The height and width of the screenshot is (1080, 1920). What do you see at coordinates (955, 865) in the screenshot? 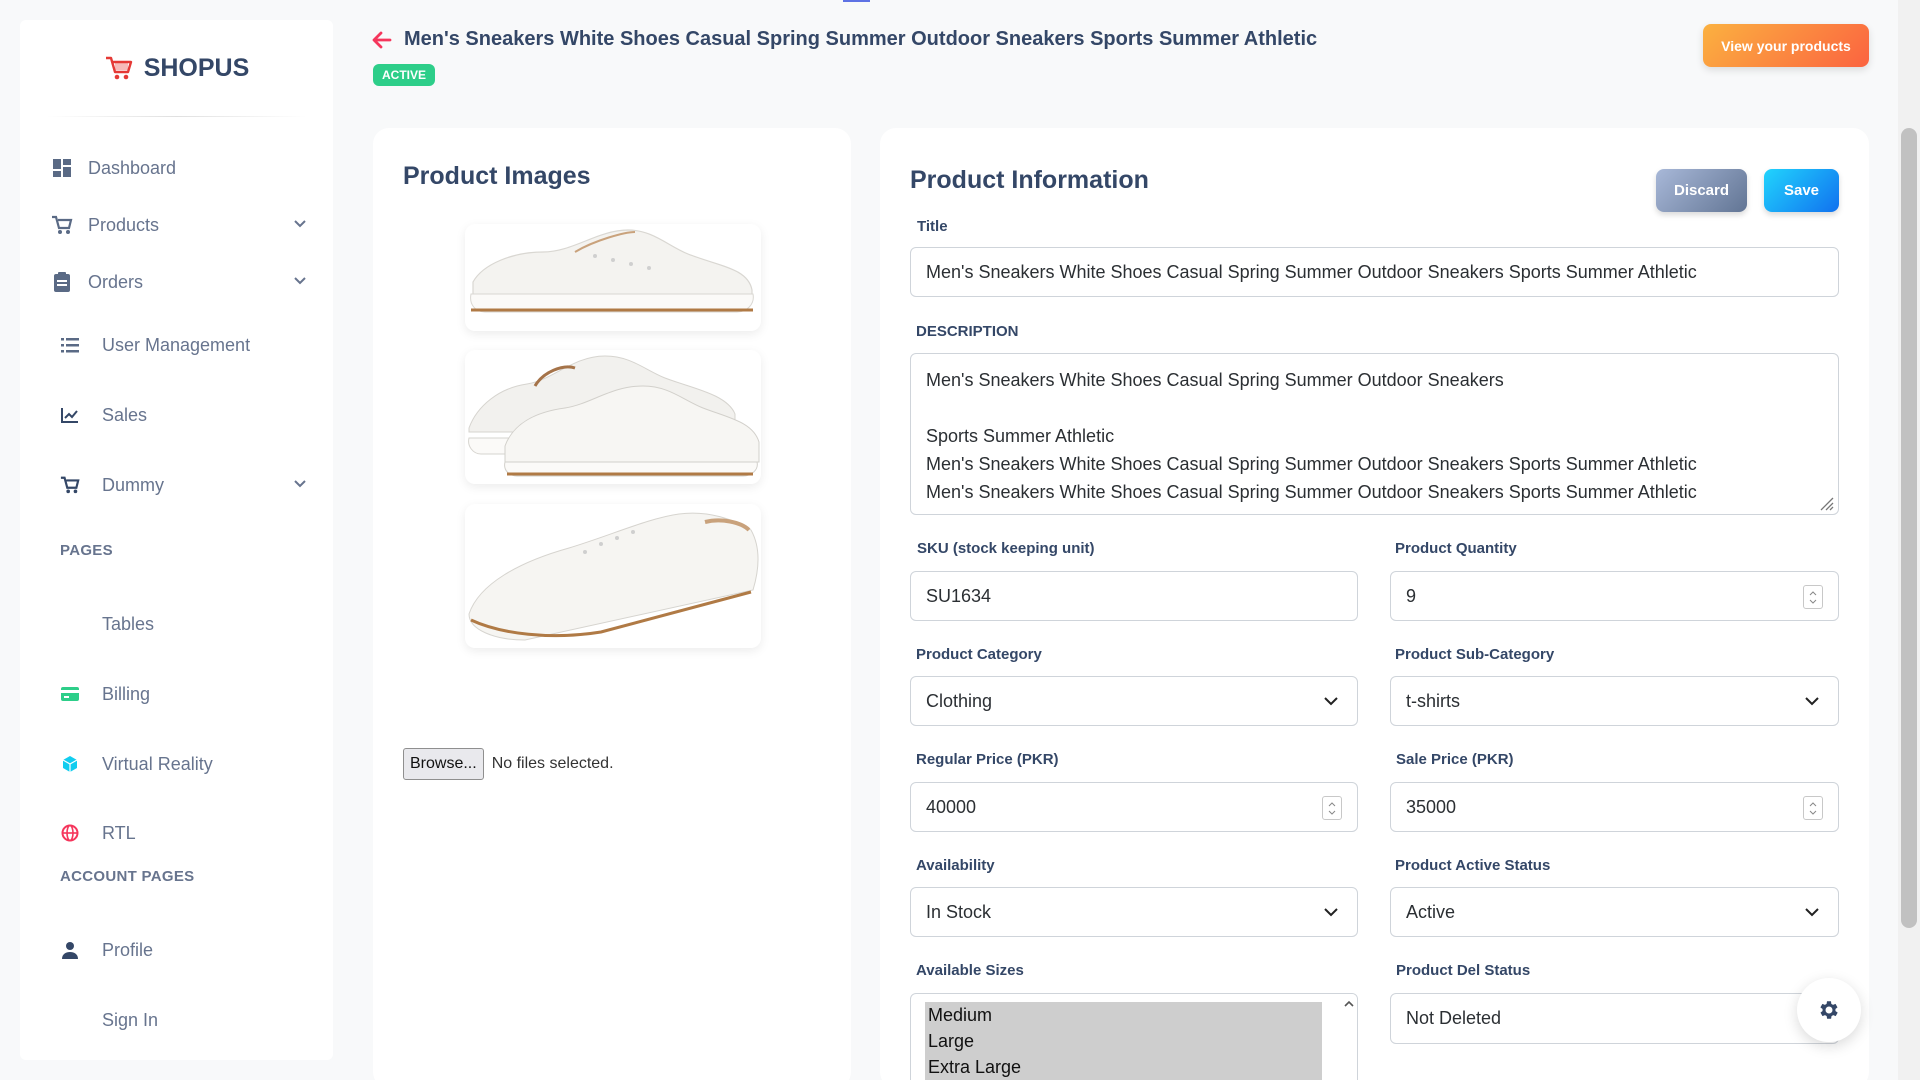
I see `availability-label: Availability` at bounding box center [955, 865].